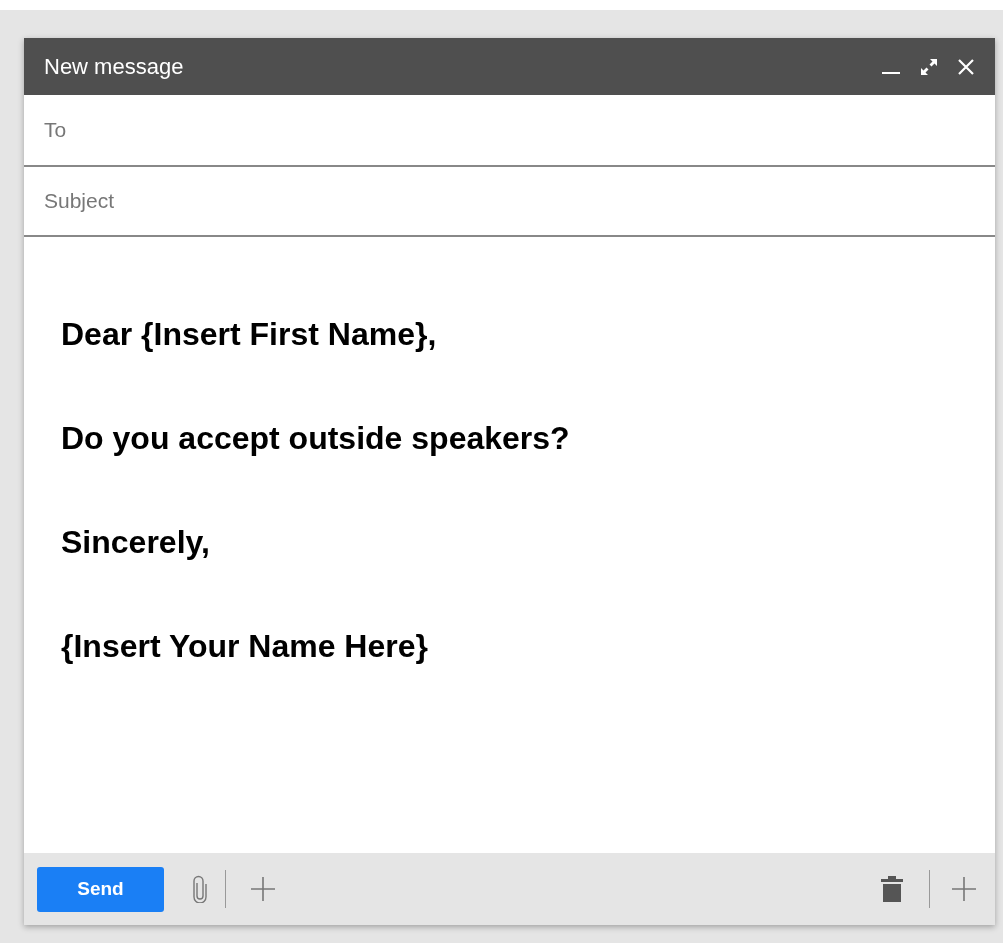 The width and height of the screenshot is (1003, 943). I want to click on subject-field: Subject, so click(509, 202).